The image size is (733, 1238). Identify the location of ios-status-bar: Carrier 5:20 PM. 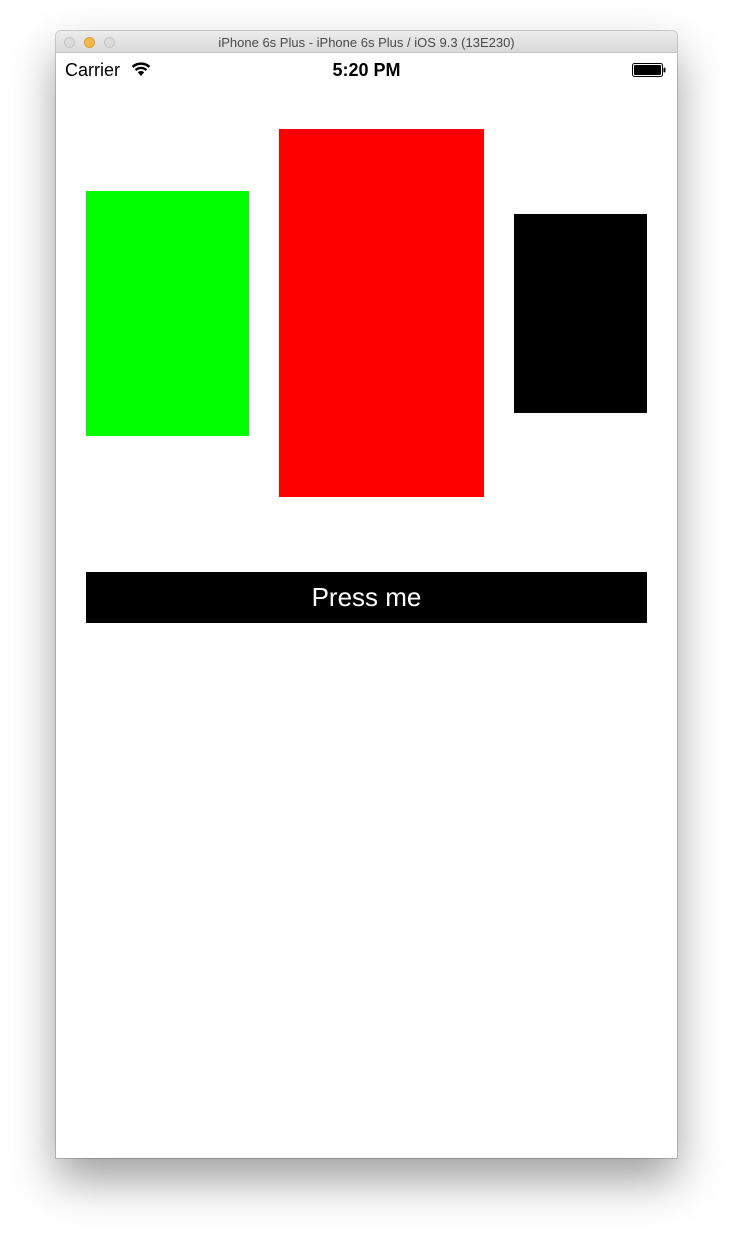
(366, 70).